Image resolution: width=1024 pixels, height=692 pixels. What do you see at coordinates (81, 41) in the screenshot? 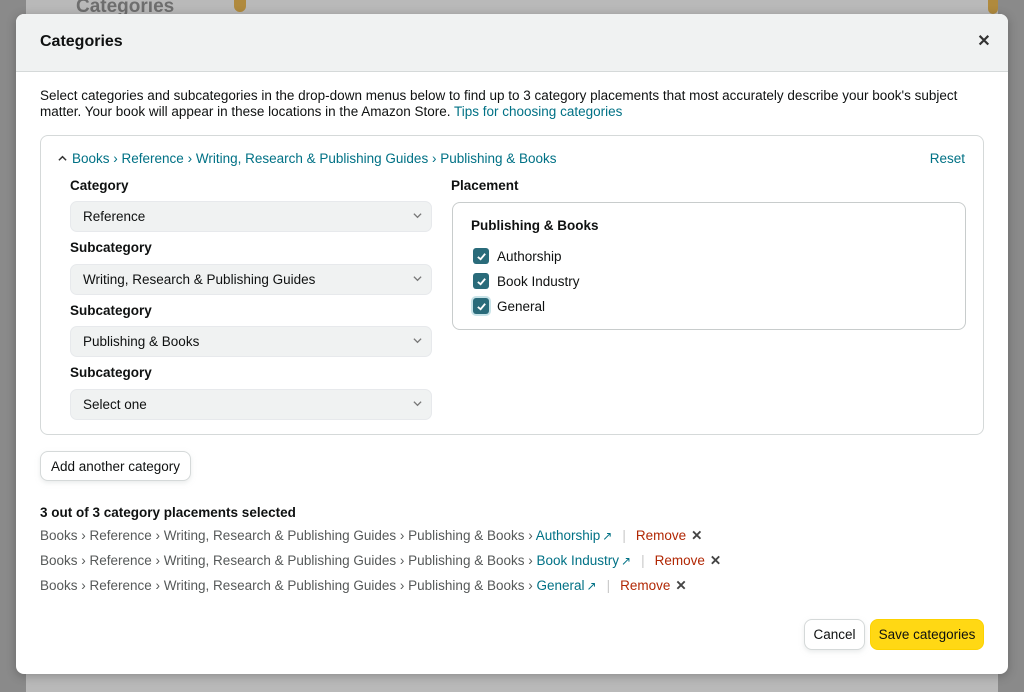
I see `modal-title: Categories` at bounding box center [81, 41].